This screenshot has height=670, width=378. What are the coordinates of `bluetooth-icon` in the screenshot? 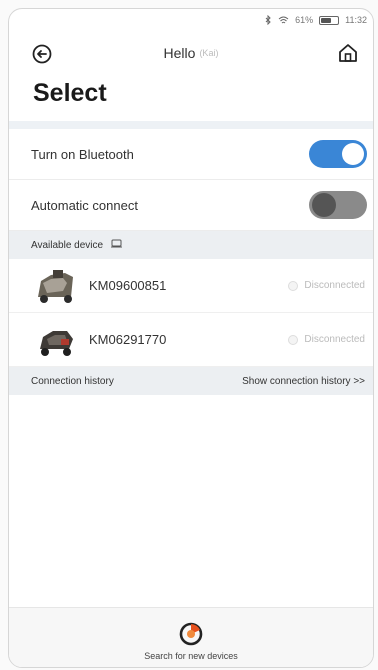 It's located at (268, 20).